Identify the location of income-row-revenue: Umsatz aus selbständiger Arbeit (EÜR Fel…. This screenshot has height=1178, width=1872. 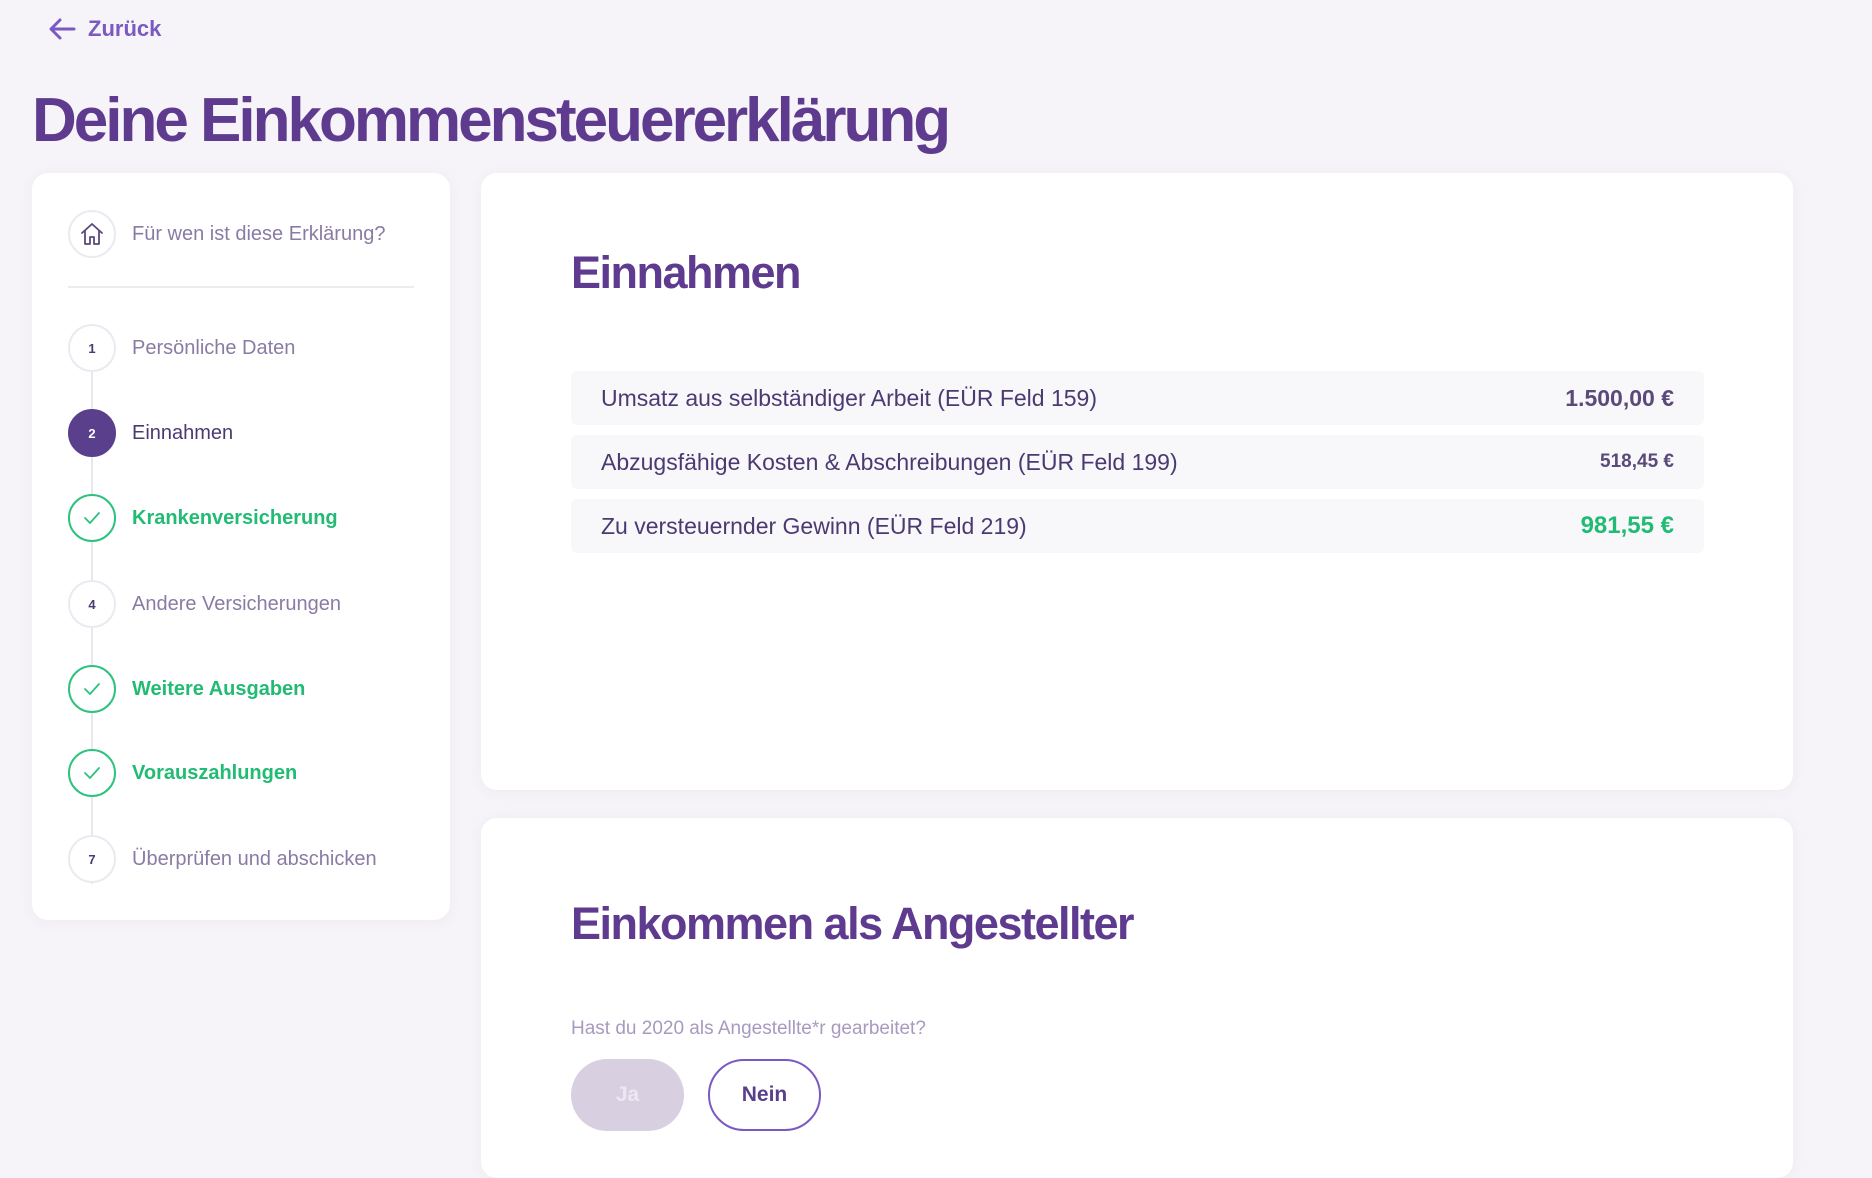
(1137, 398).